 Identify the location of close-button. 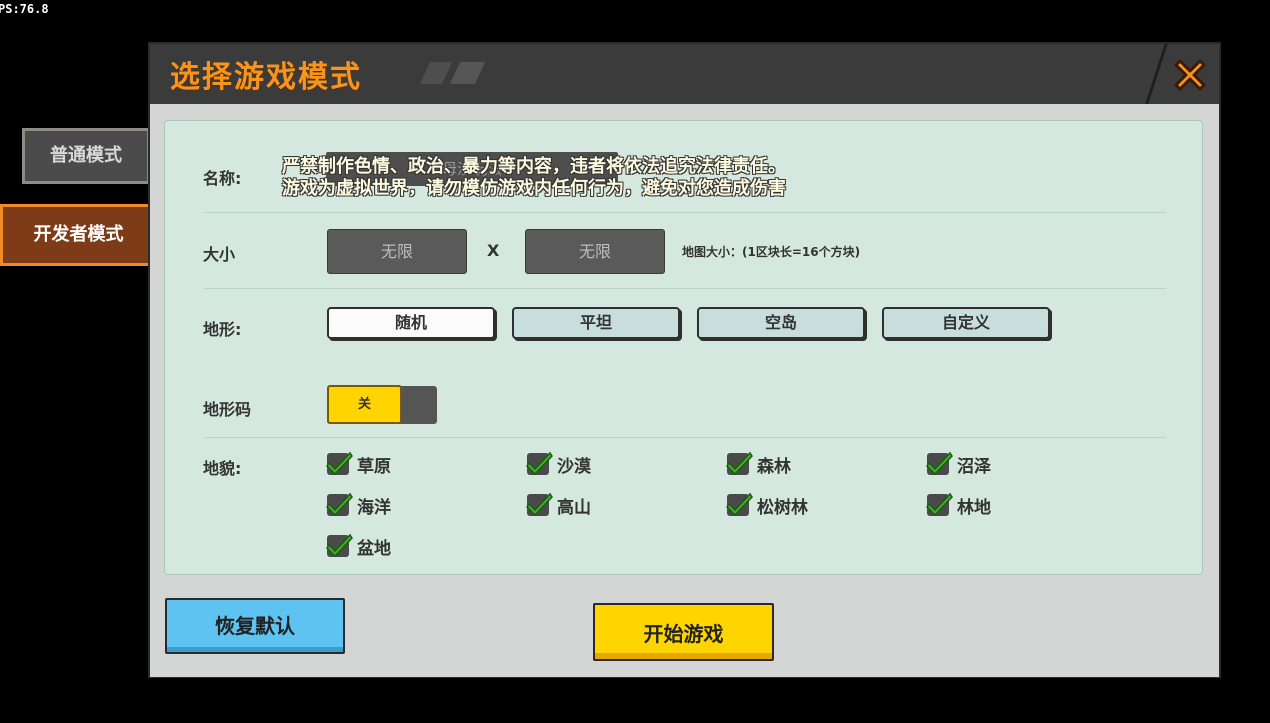
(1190, 75).